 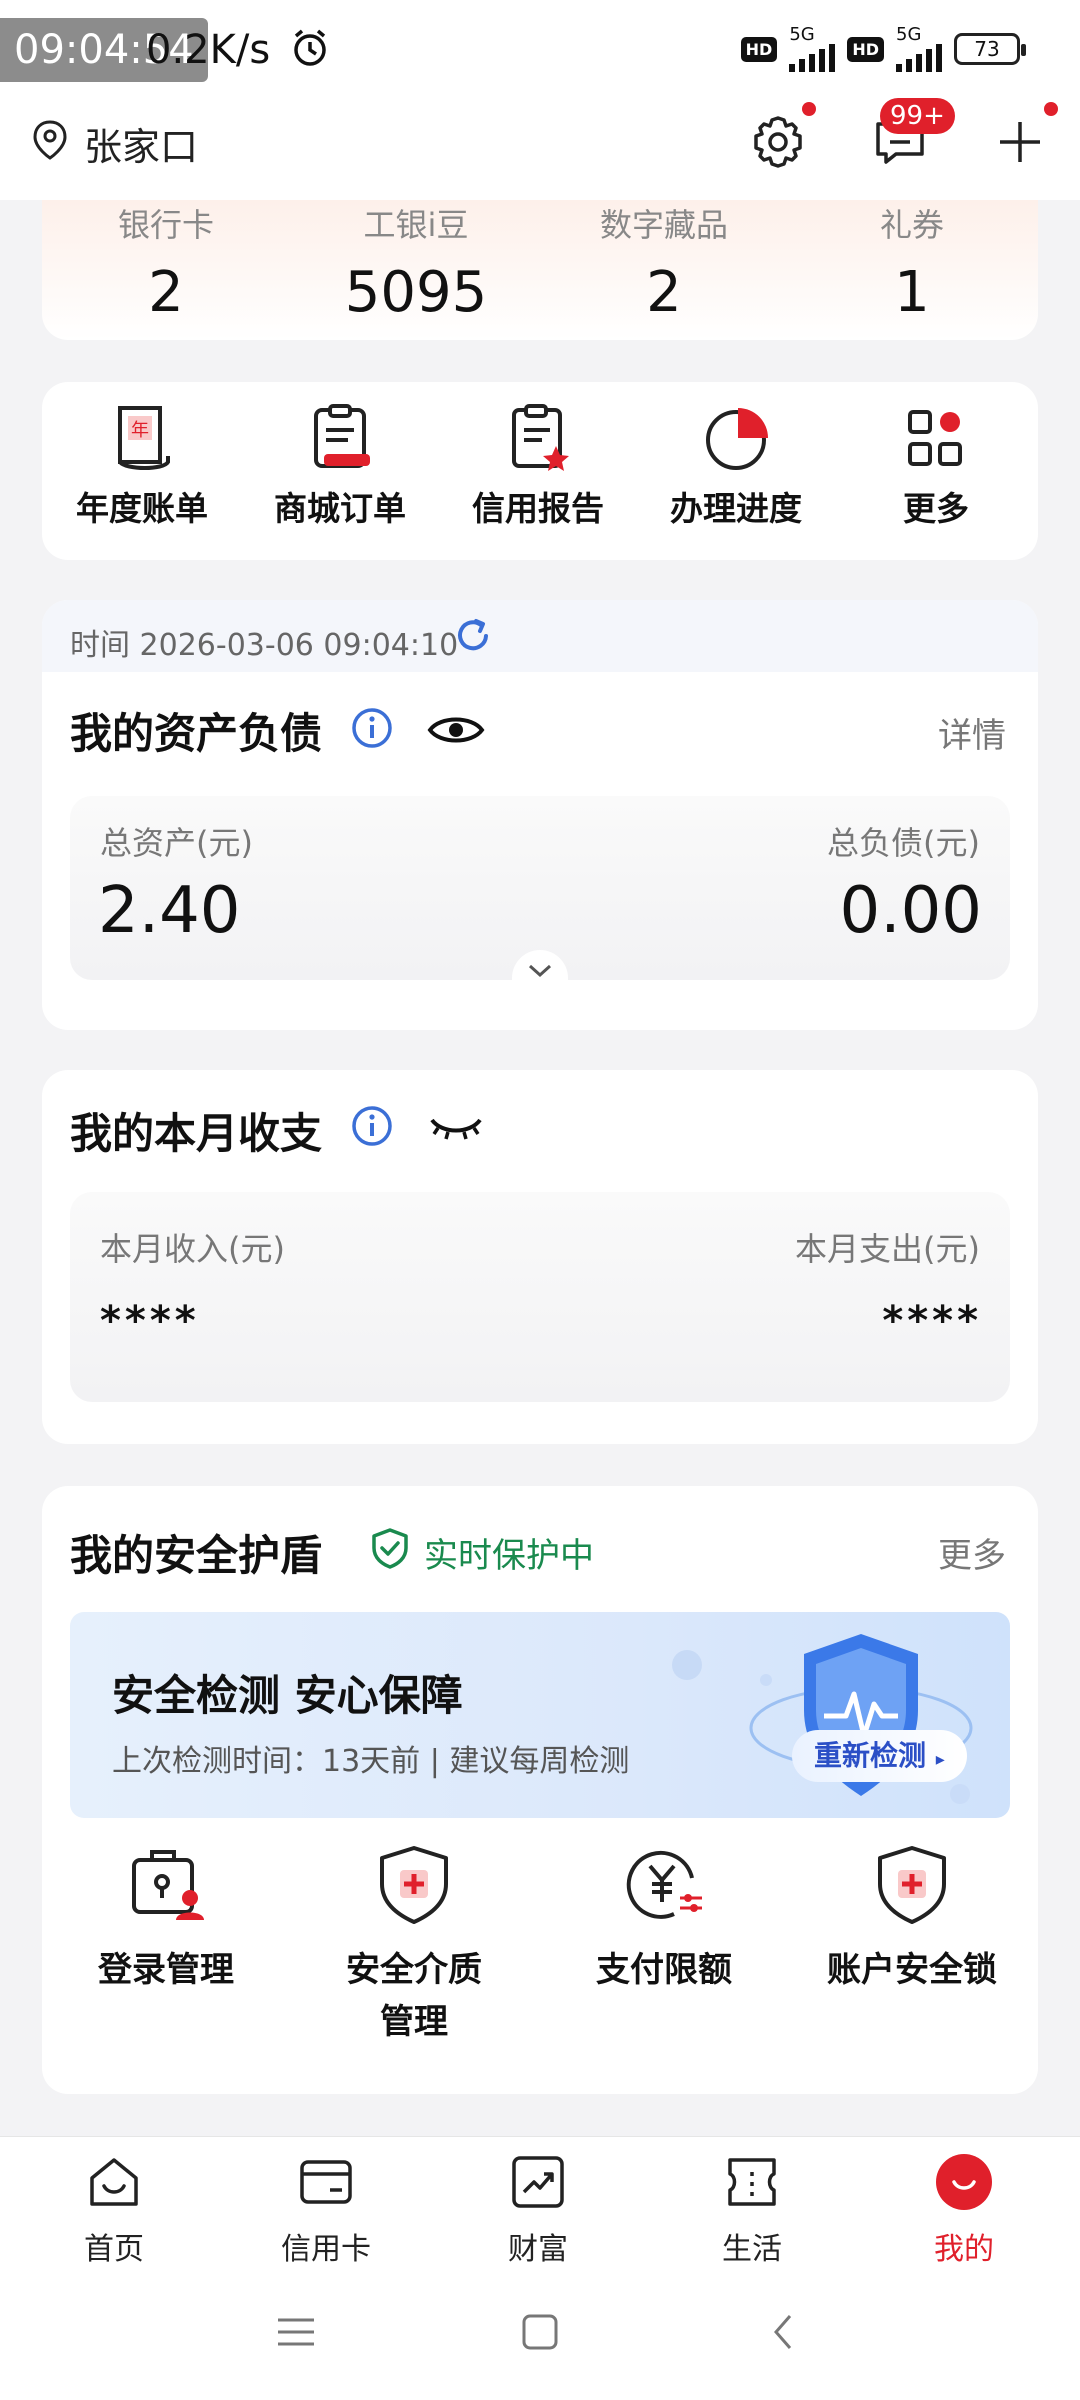 I want to click on quick-more: 更多, so click(x=936, y=466).